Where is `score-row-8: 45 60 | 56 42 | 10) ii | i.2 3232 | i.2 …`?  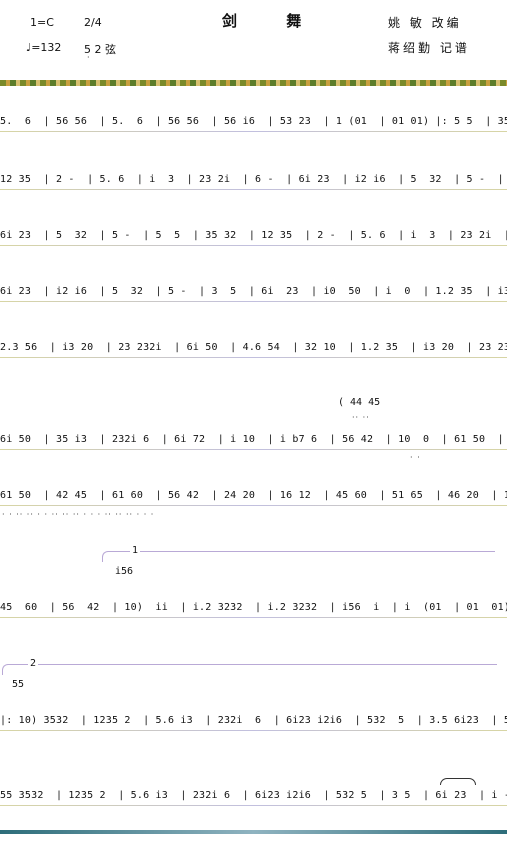
score-row-8: 45 60 | 56 42 | 10) ii | i.2 3232 | i.2 … is located at coordinates (253, 608).